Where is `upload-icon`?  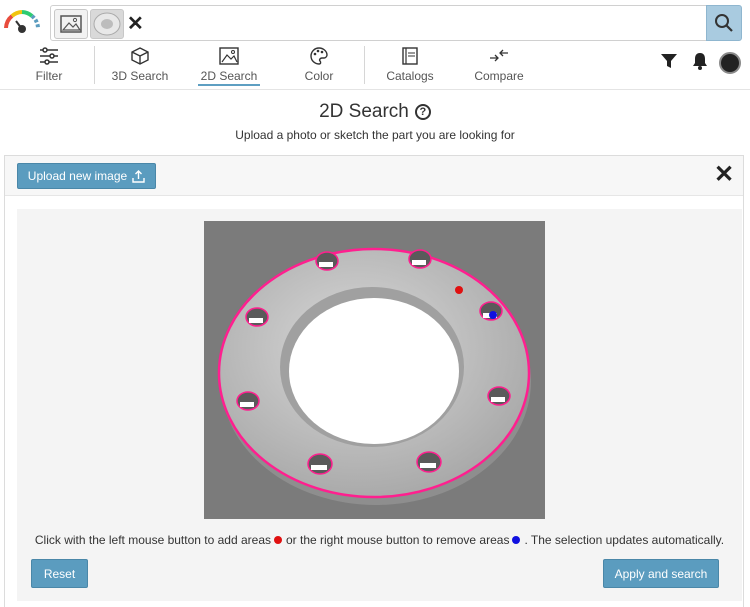 upload-icon is located at coordinates (138, 176).